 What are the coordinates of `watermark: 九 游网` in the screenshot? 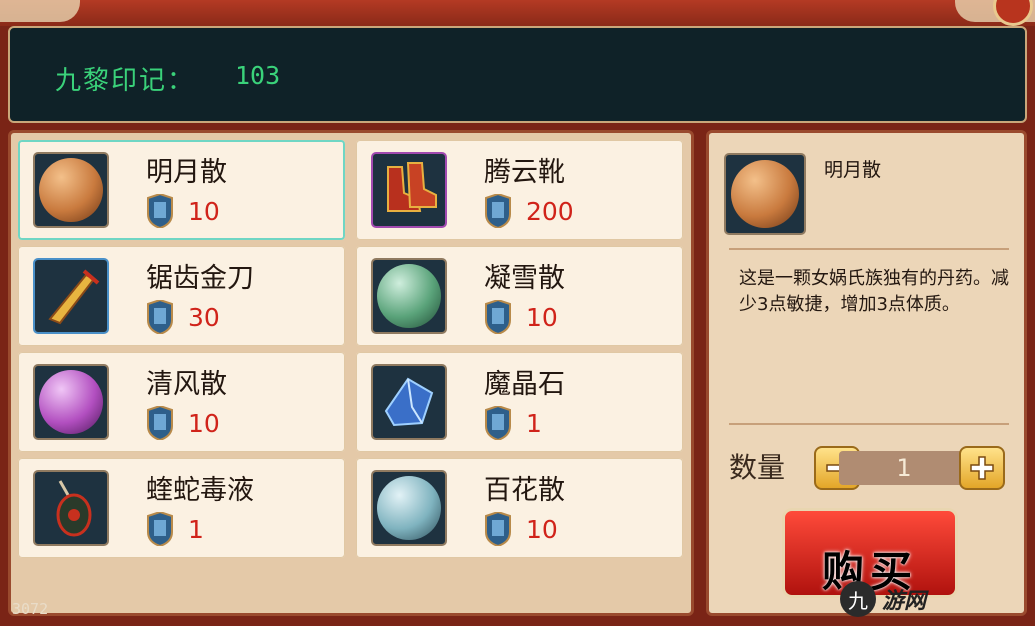 It's located at (935, 599).